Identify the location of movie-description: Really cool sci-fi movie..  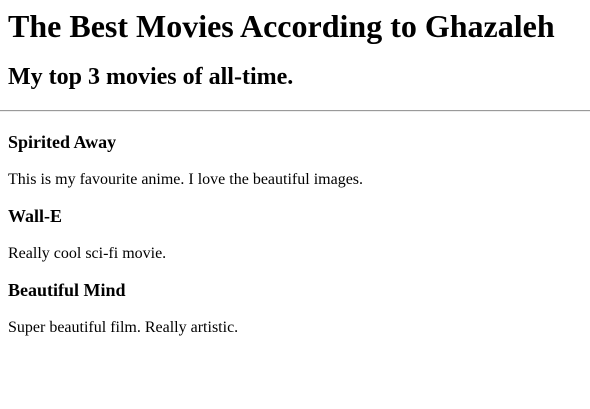
(87, 253).